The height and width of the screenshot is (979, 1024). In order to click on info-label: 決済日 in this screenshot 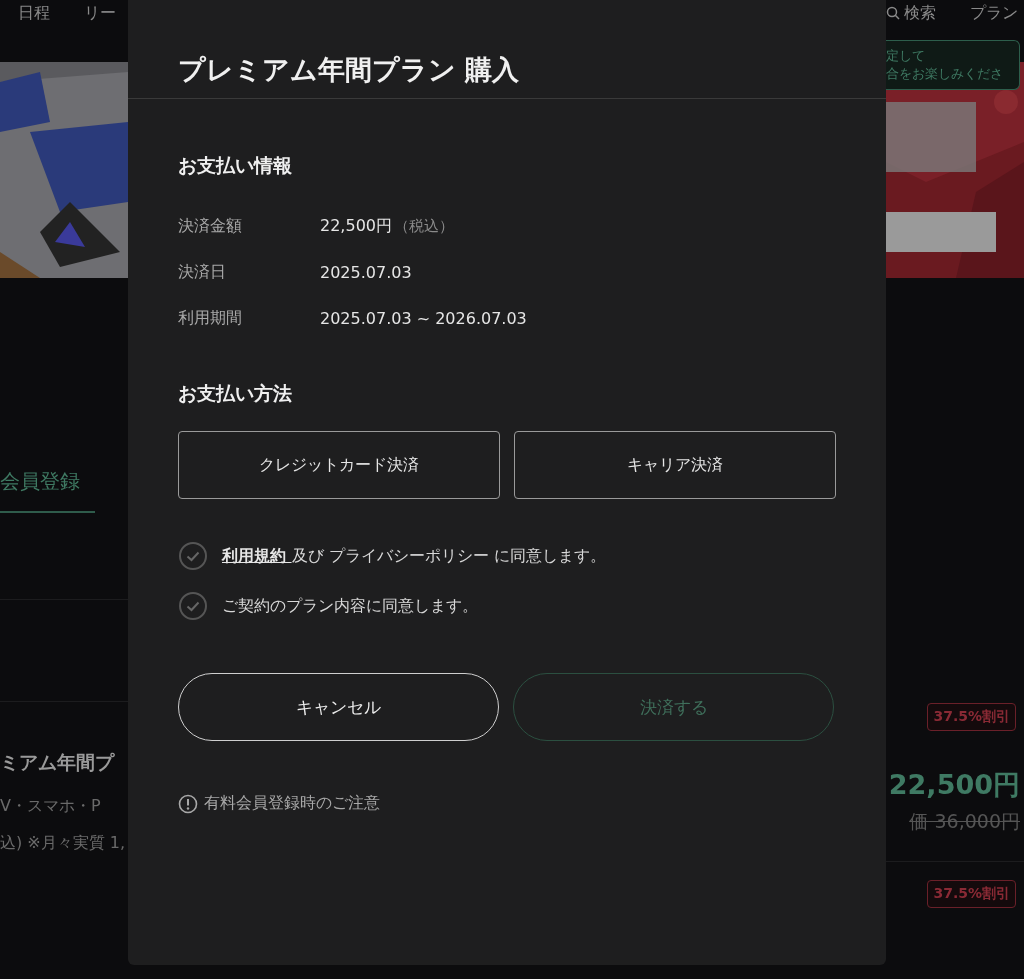, I will do `click(202, 272)`.